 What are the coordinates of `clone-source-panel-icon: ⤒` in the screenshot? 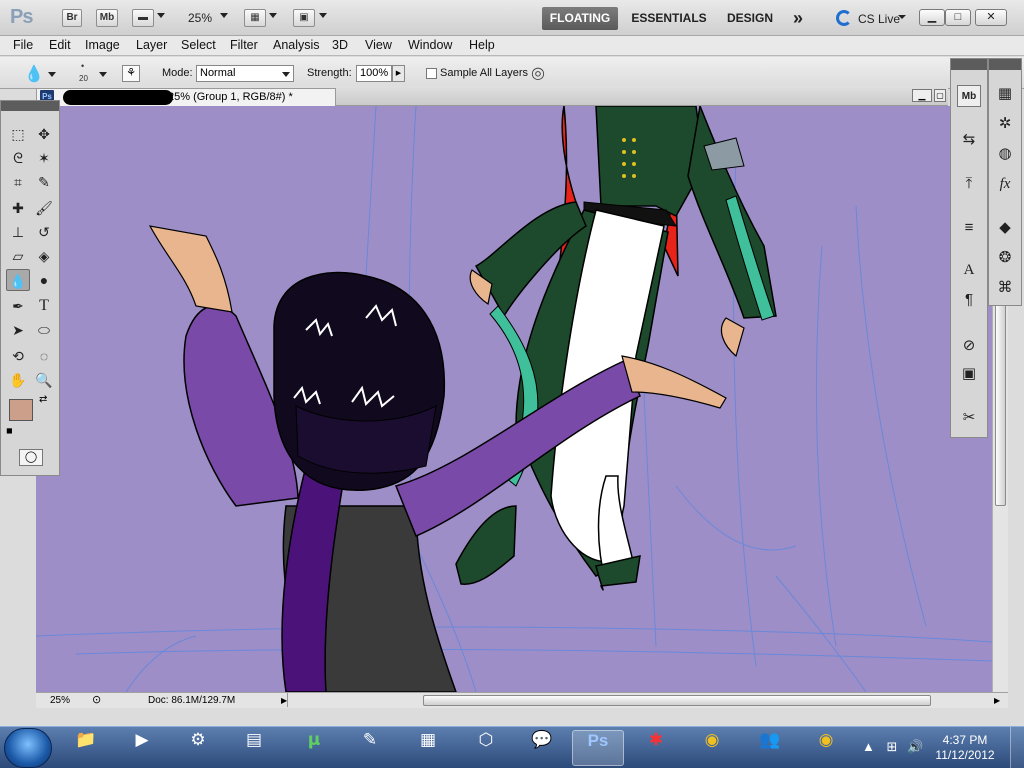 It's located at (969, 184).